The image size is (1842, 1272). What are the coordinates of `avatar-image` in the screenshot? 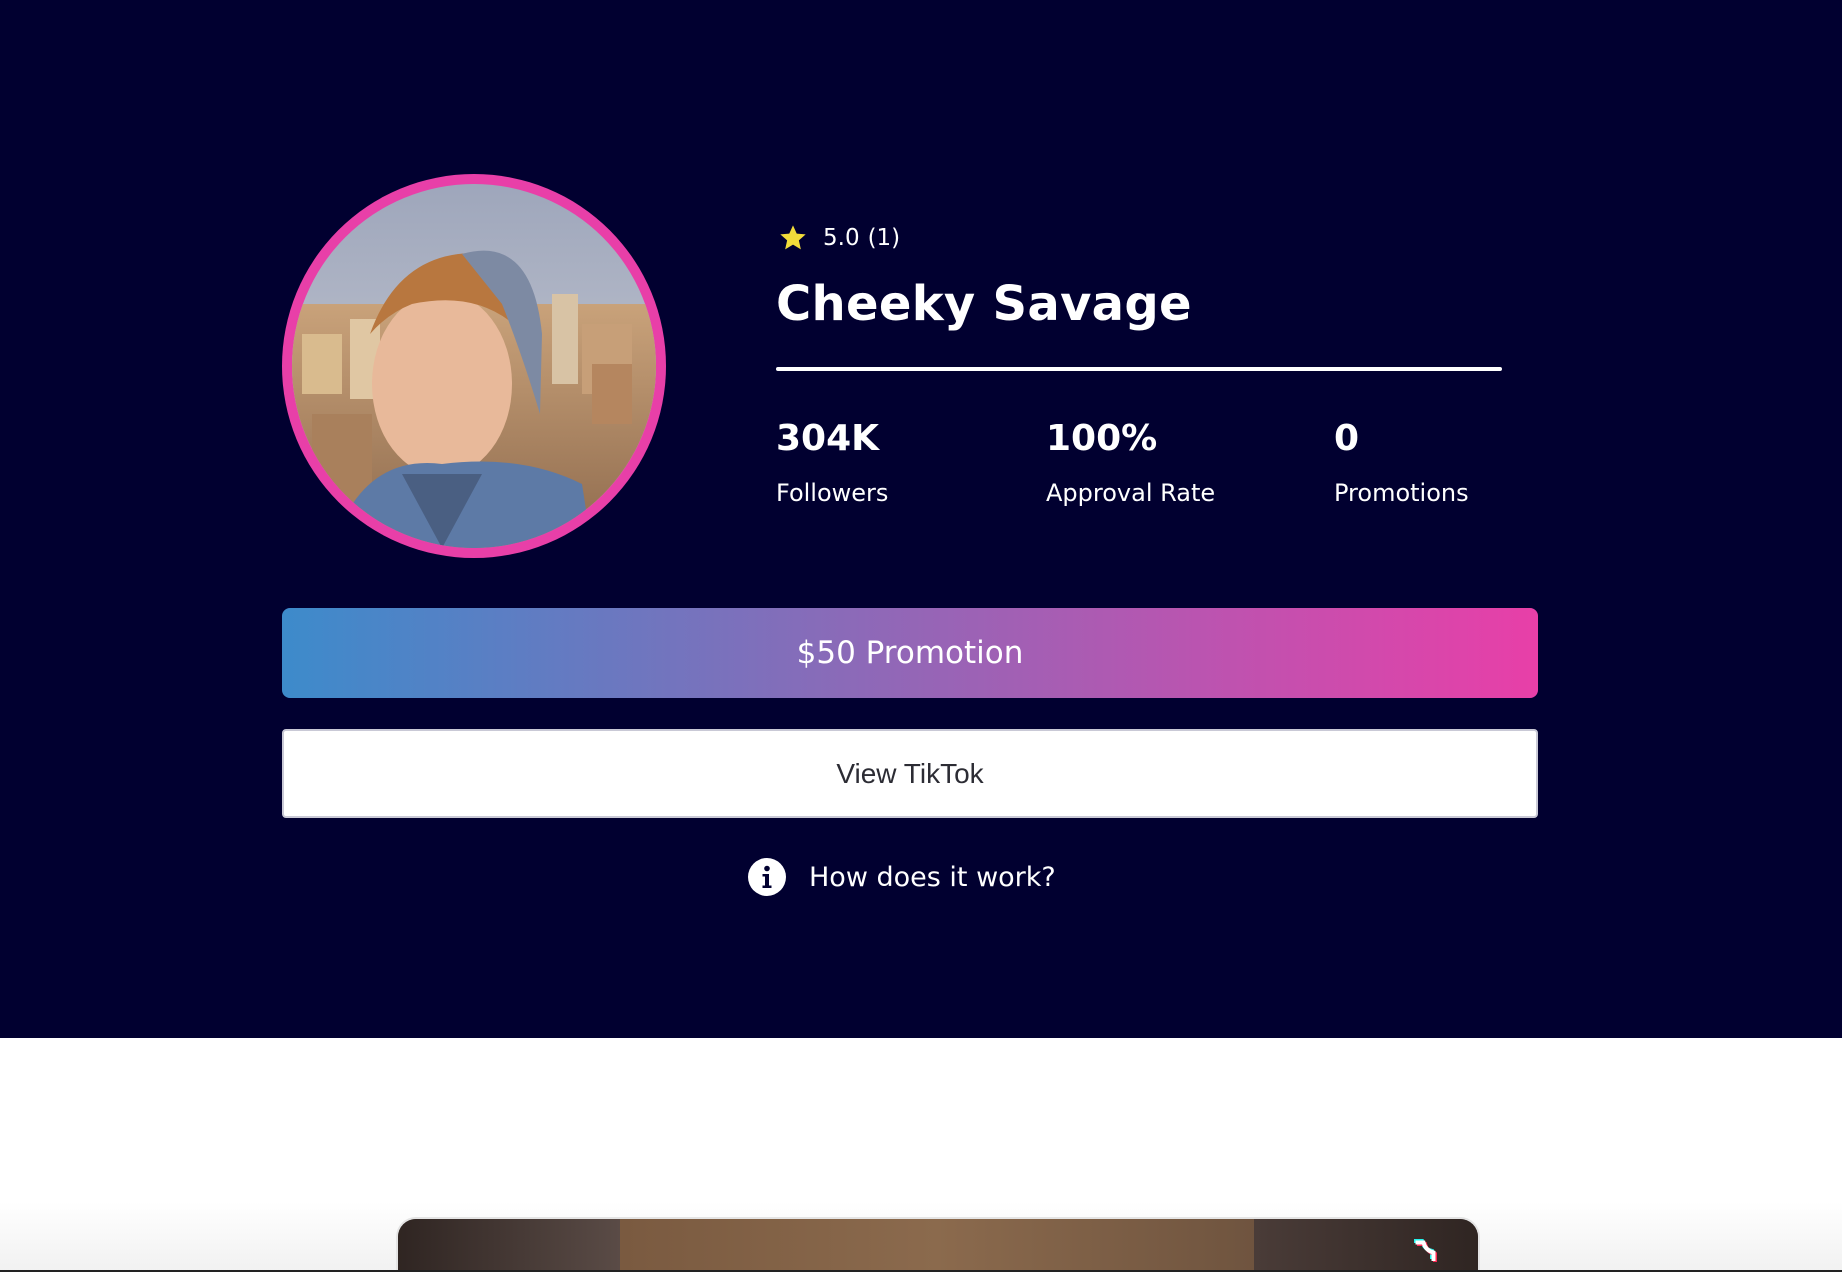 It's located at (474, 366).